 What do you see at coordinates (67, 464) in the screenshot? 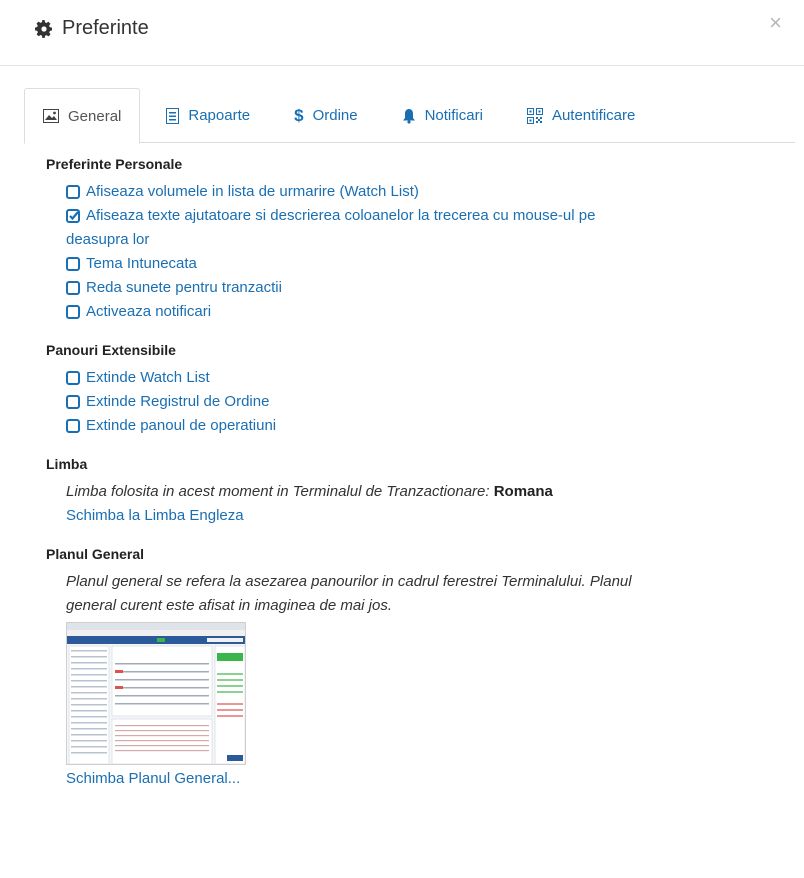
I see `section-title-language: Limba` at bounding box center [67, 464].